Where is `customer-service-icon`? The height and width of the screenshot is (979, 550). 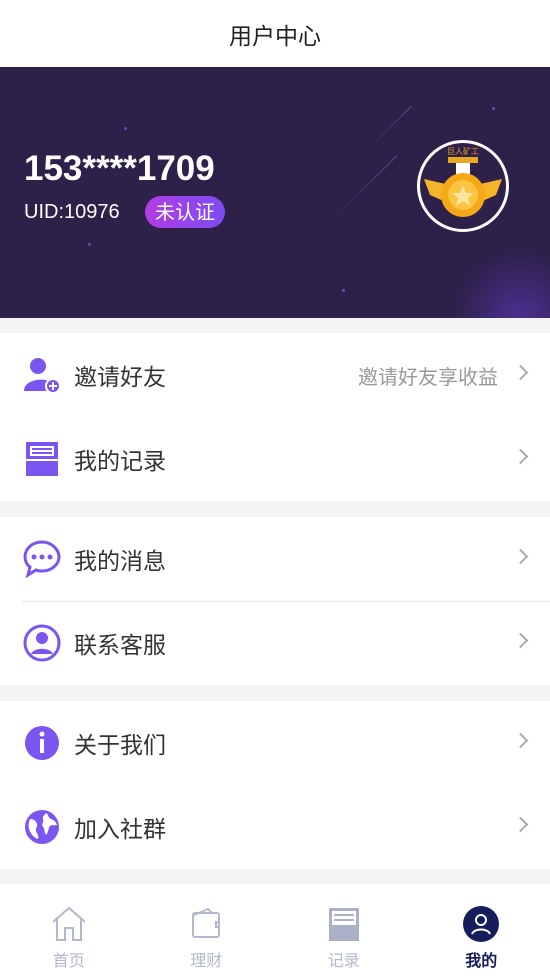 customer-service-icon is located at coordinates (42, 643).